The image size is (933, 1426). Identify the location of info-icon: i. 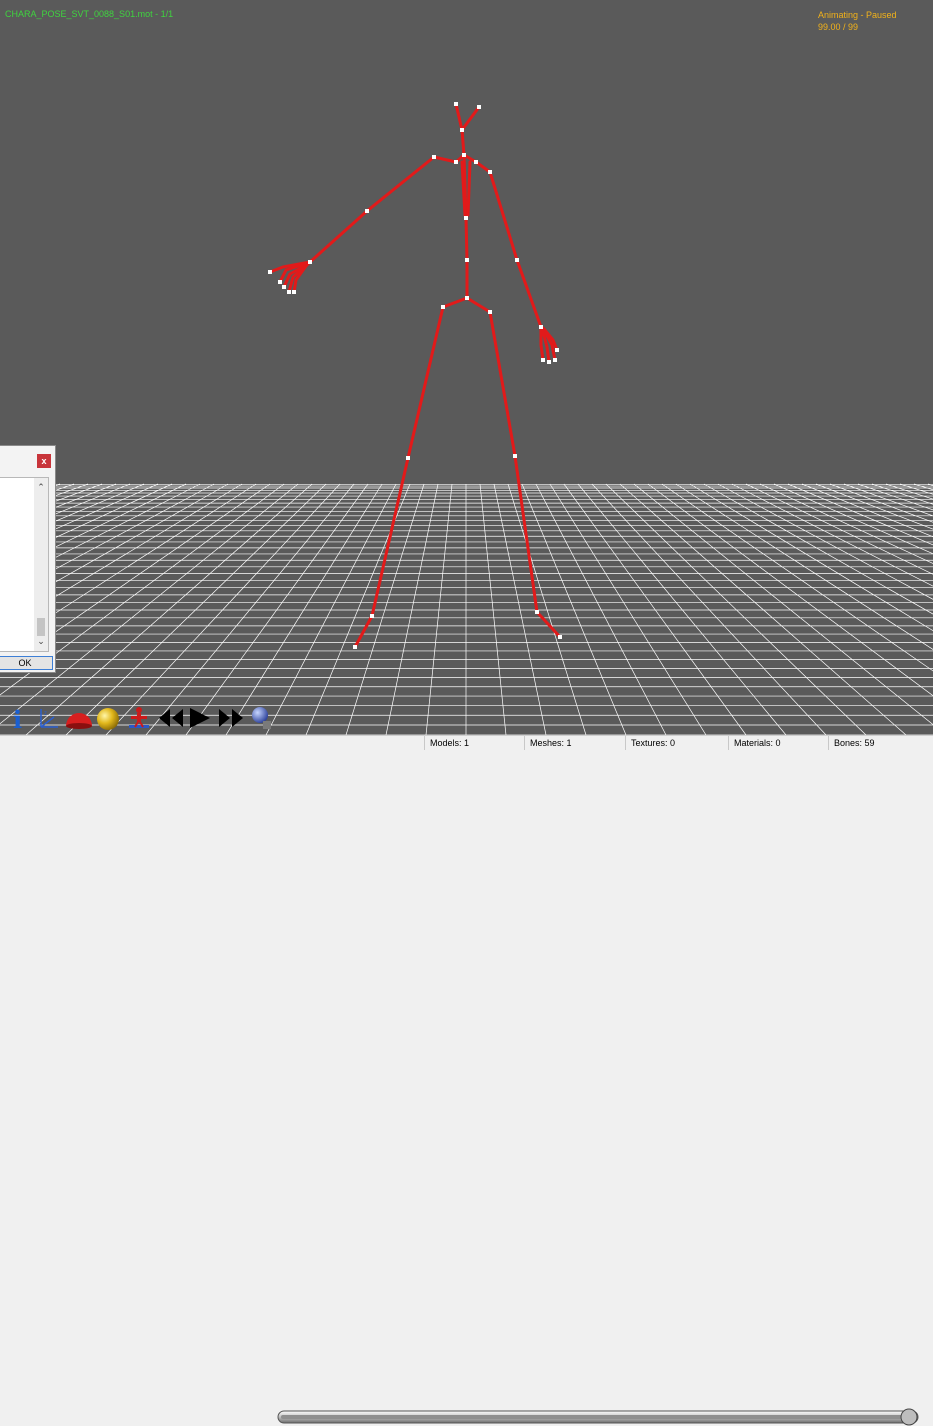
(19, 719).